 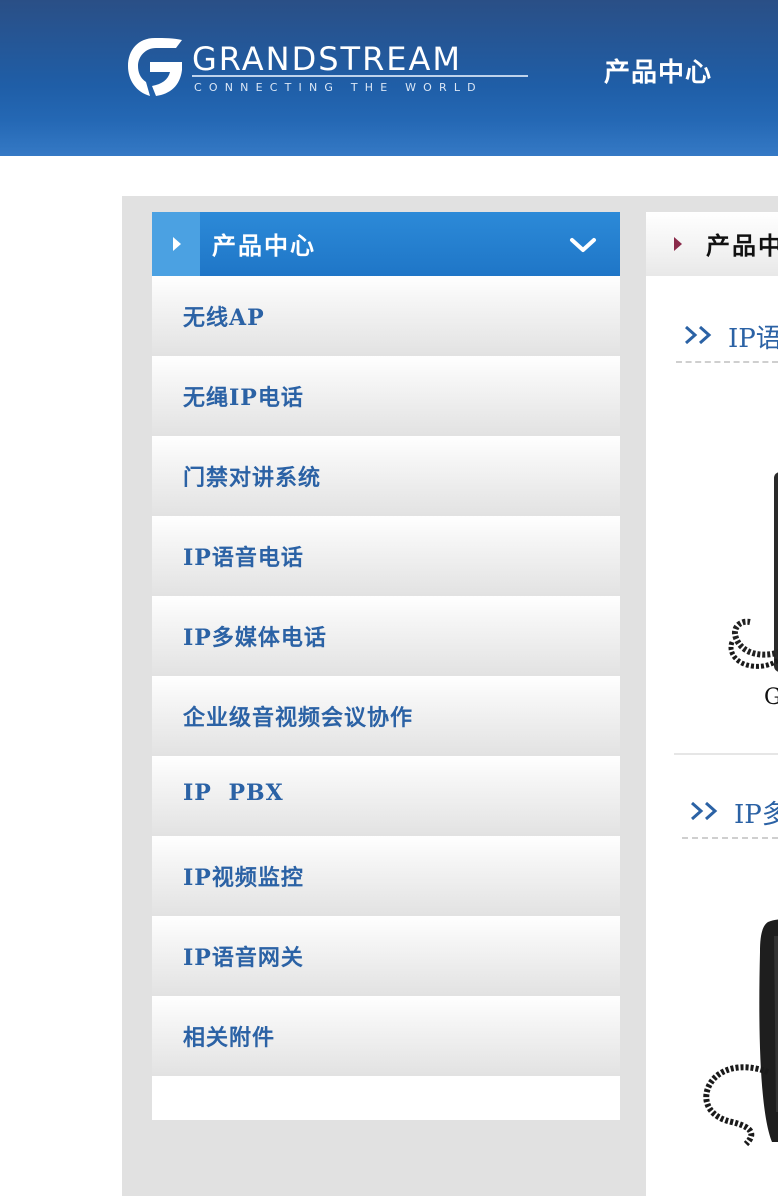 What do you see at coordinates (386, 316) in the screenshot?
I see `sidebar-item-wireless-ap: 无线AP` at bounding box center [386, 316].